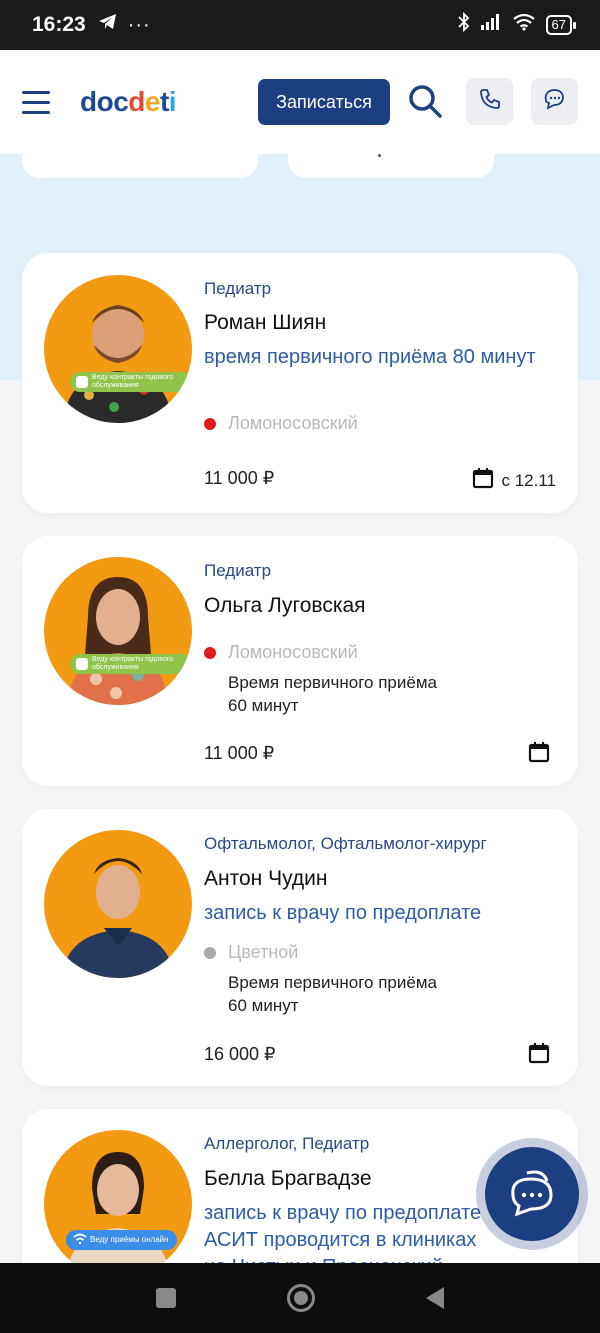  I want to click on chat-button, so click(554, 101).